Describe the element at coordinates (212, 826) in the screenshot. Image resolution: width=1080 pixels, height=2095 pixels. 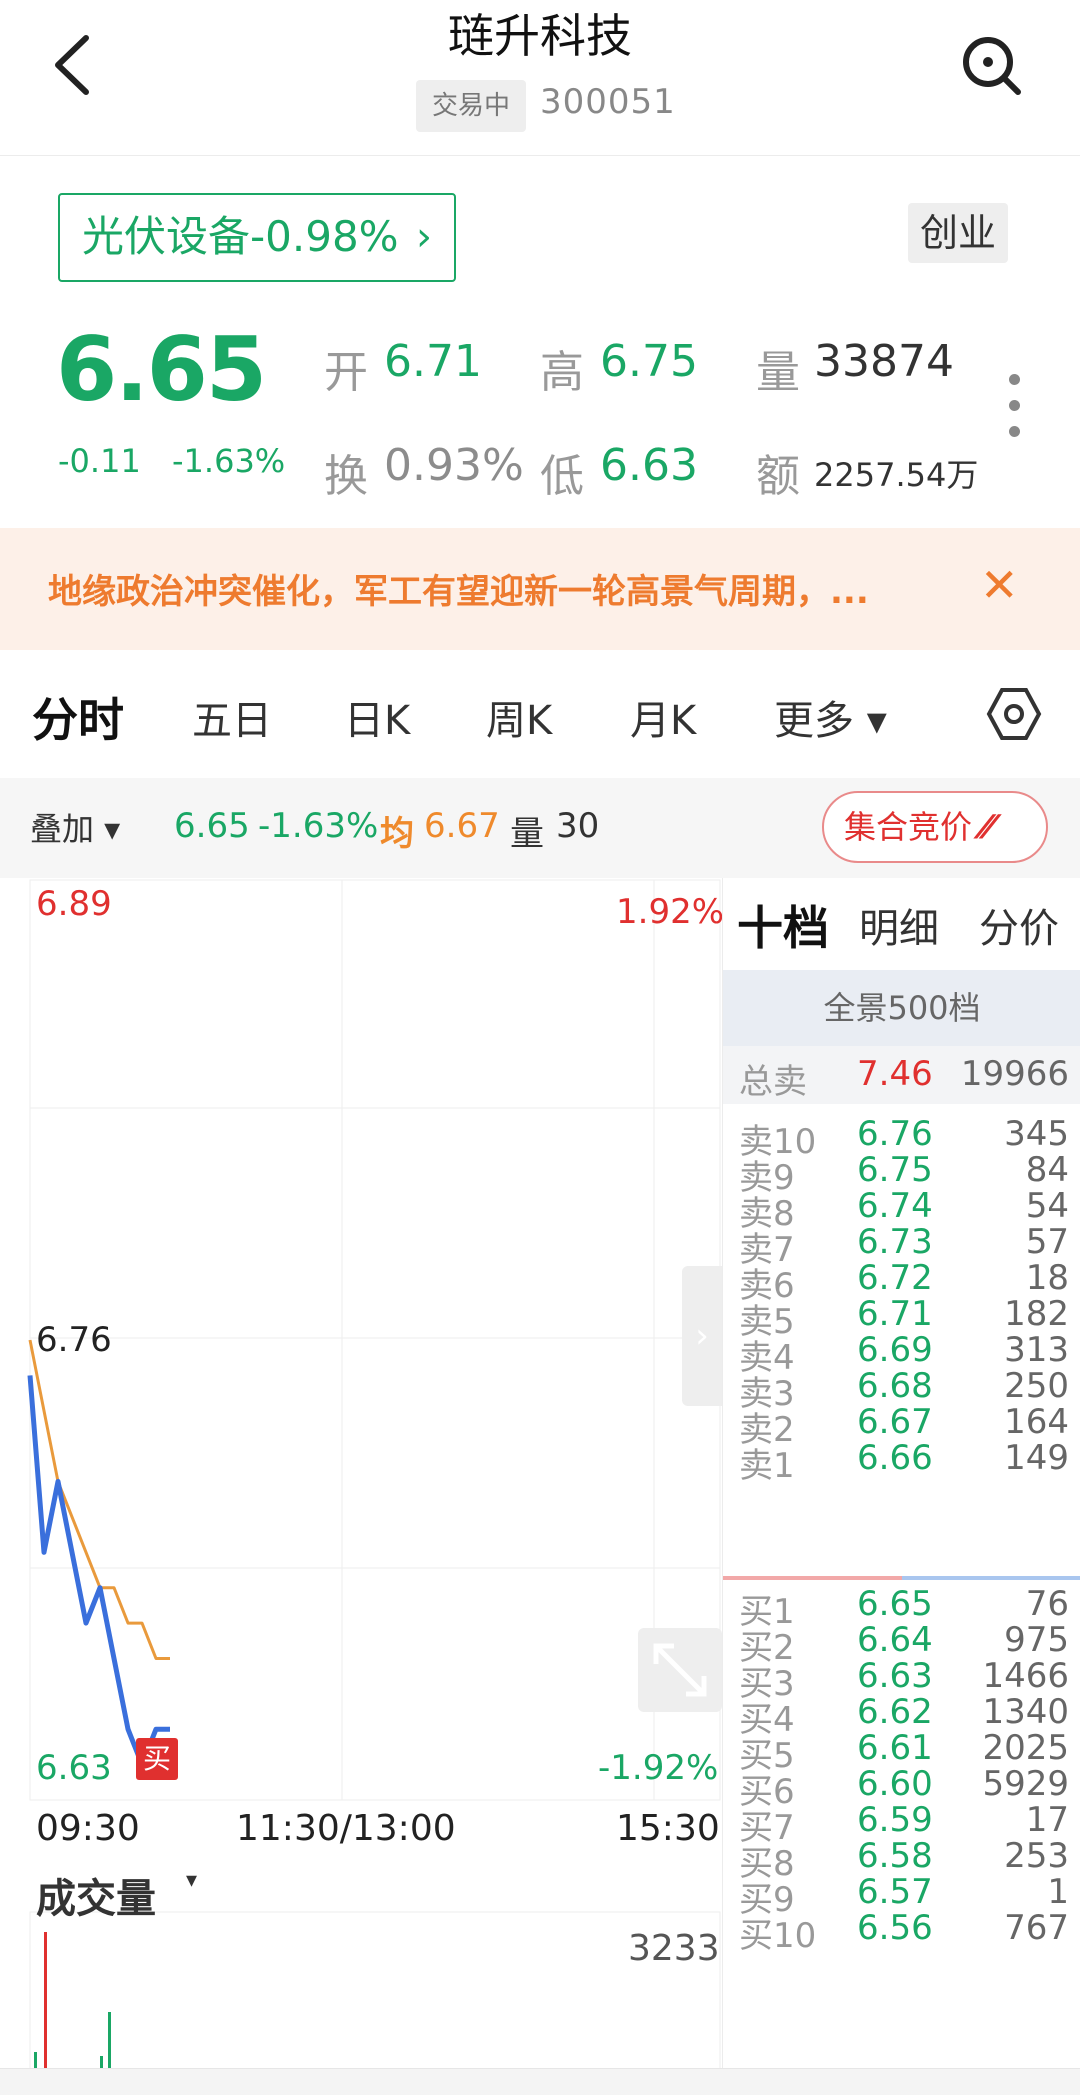
I see `overlay-price: 6.65` at that location.